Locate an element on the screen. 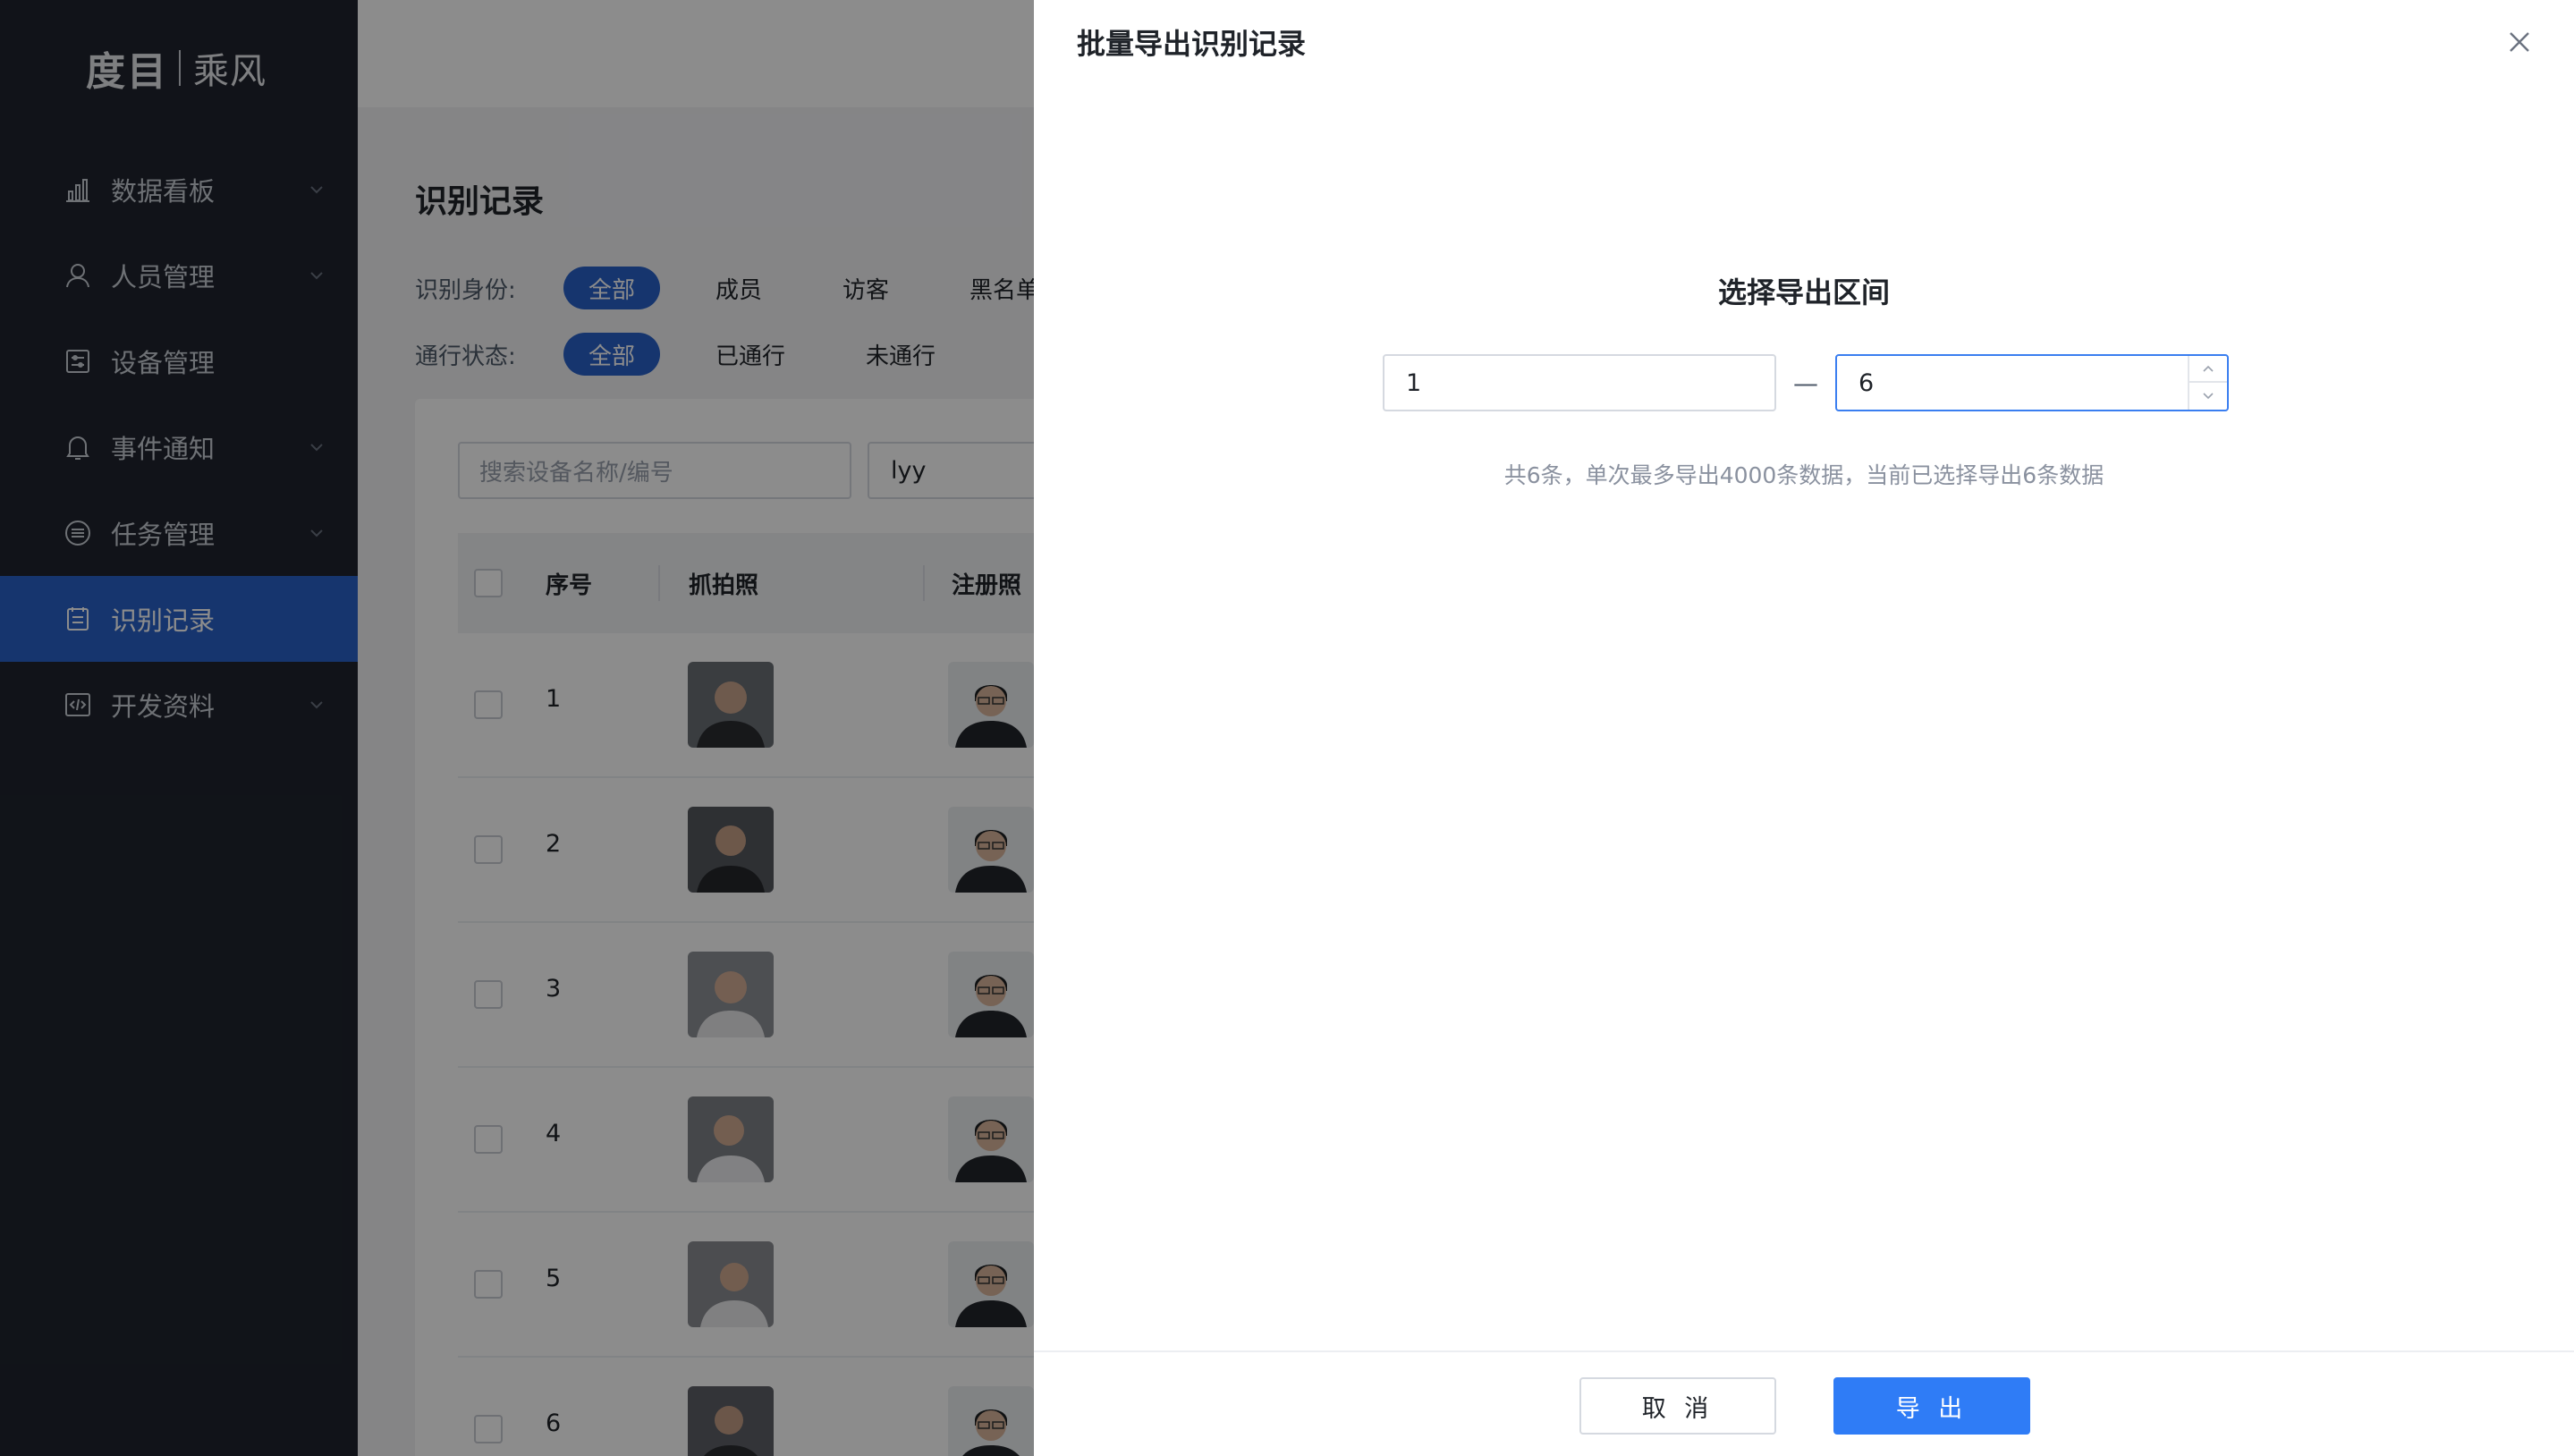 The width and height of the screenshot is (2574, 1456). export-range: 1 — 6 is located at coordinates (1806, 382).